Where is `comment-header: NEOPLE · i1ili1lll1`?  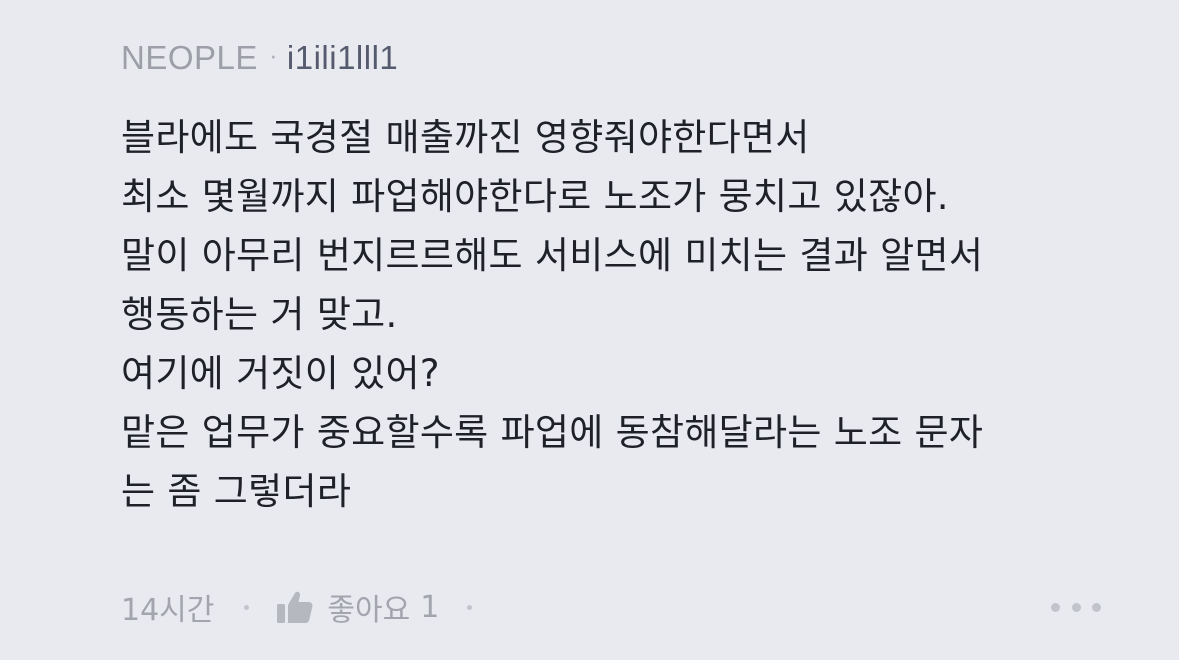
comment-header: NEOPLE · i1ili1lll1 is located at coordinates (259, 58).